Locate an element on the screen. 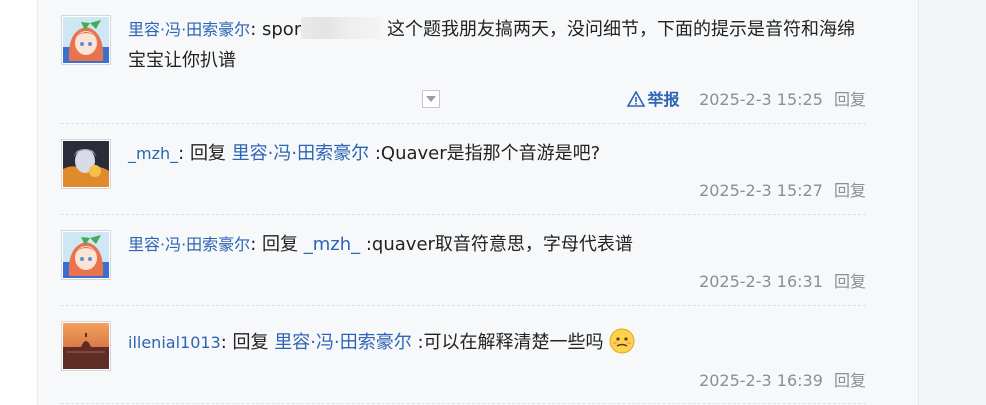 The width and height of the screenshot is (986, 405). redacted-blur is located at coordinates (341, 28).